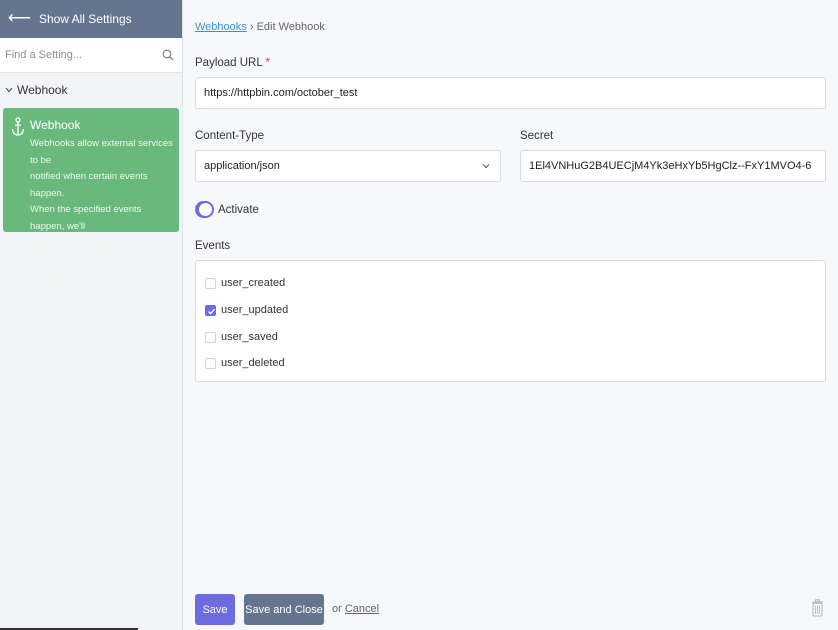 The height and width of the screenshot is (630, 838). I want to click on sidebar-group-label: Webhook, so click(42, 90).